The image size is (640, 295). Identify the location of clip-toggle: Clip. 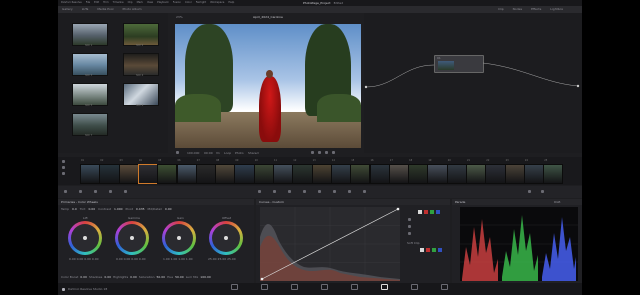
(501, 9).